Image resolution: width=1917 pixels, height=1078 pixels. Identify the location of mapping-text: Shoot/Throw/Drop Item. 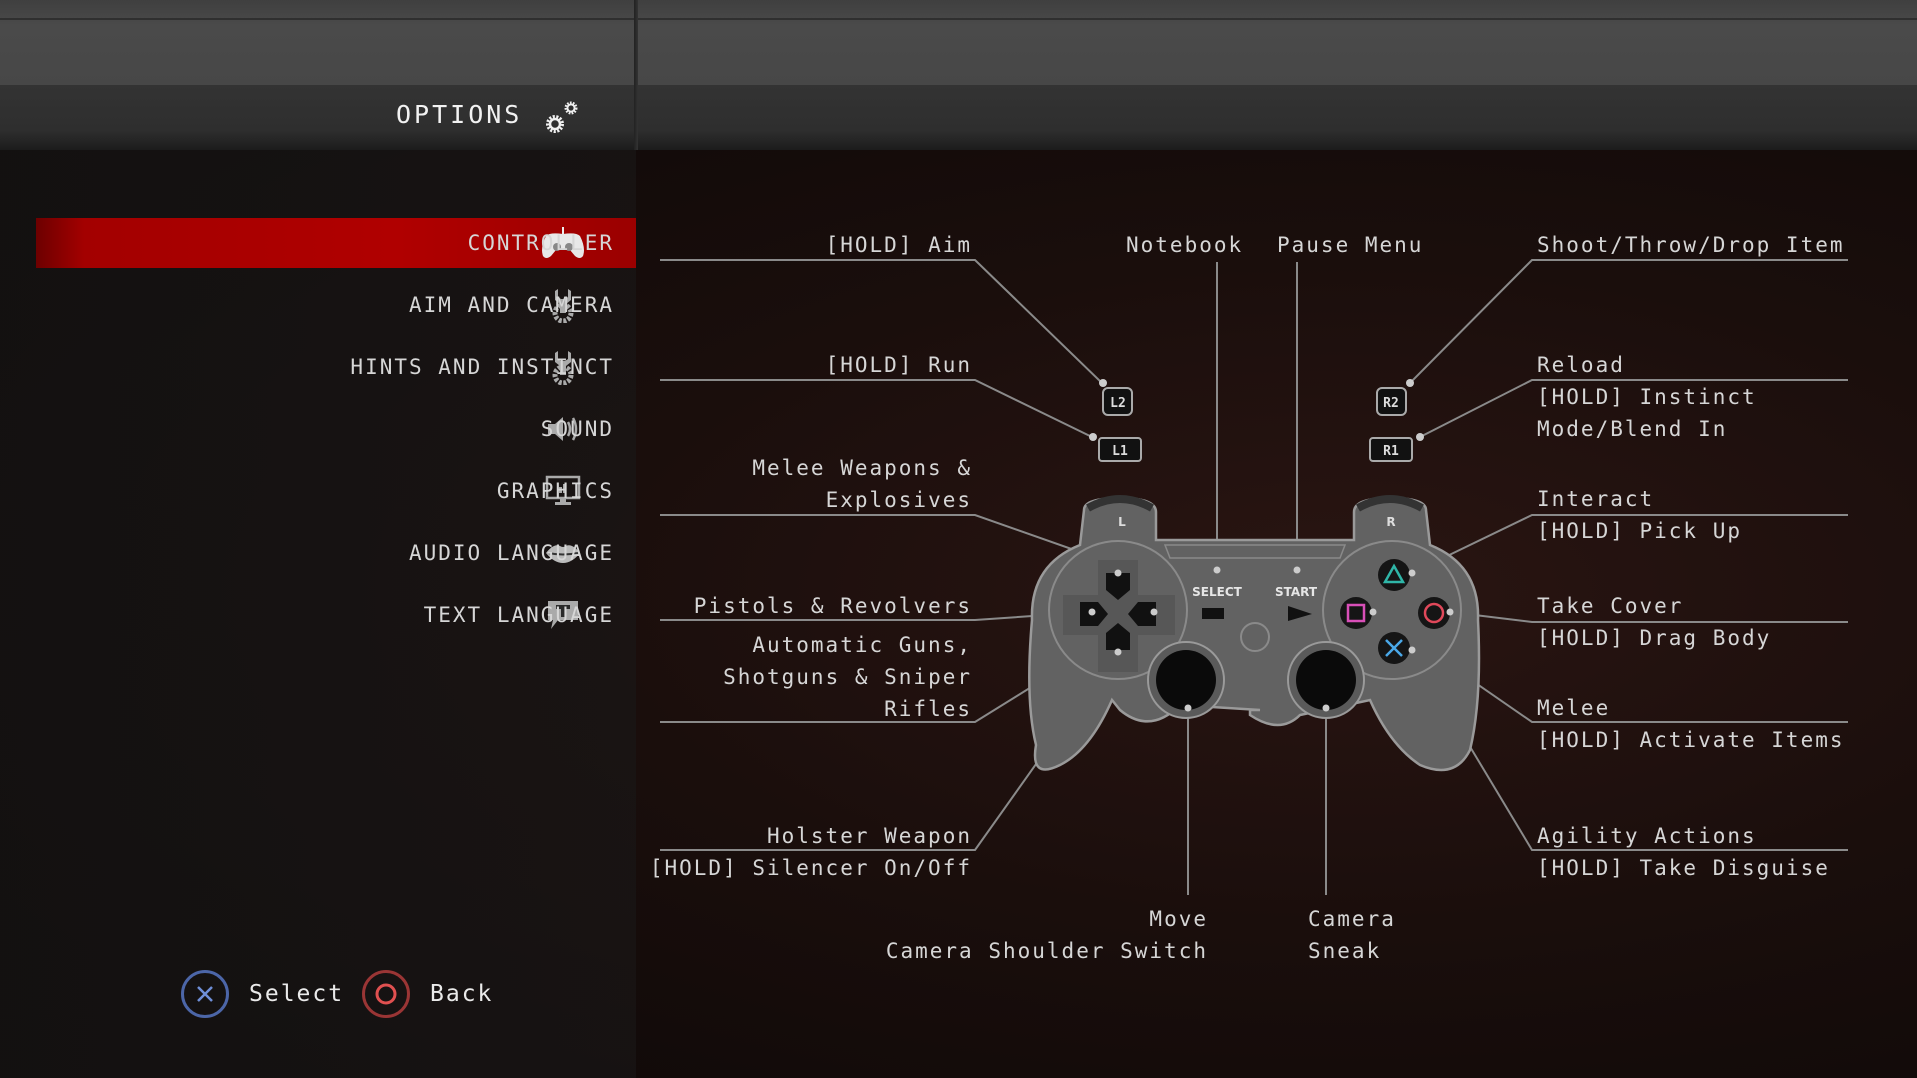
(1691, 245).